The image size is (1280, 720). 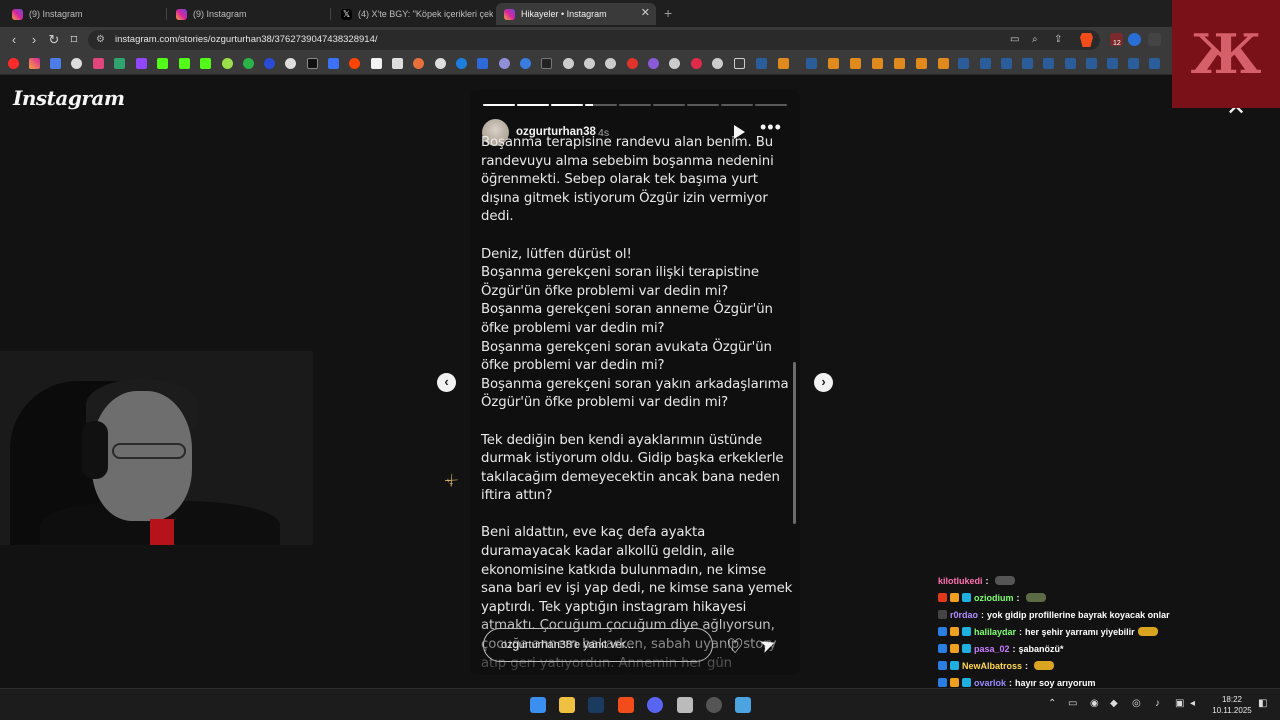 I want to click on story-scrollbar, so click(x=794, y=443).